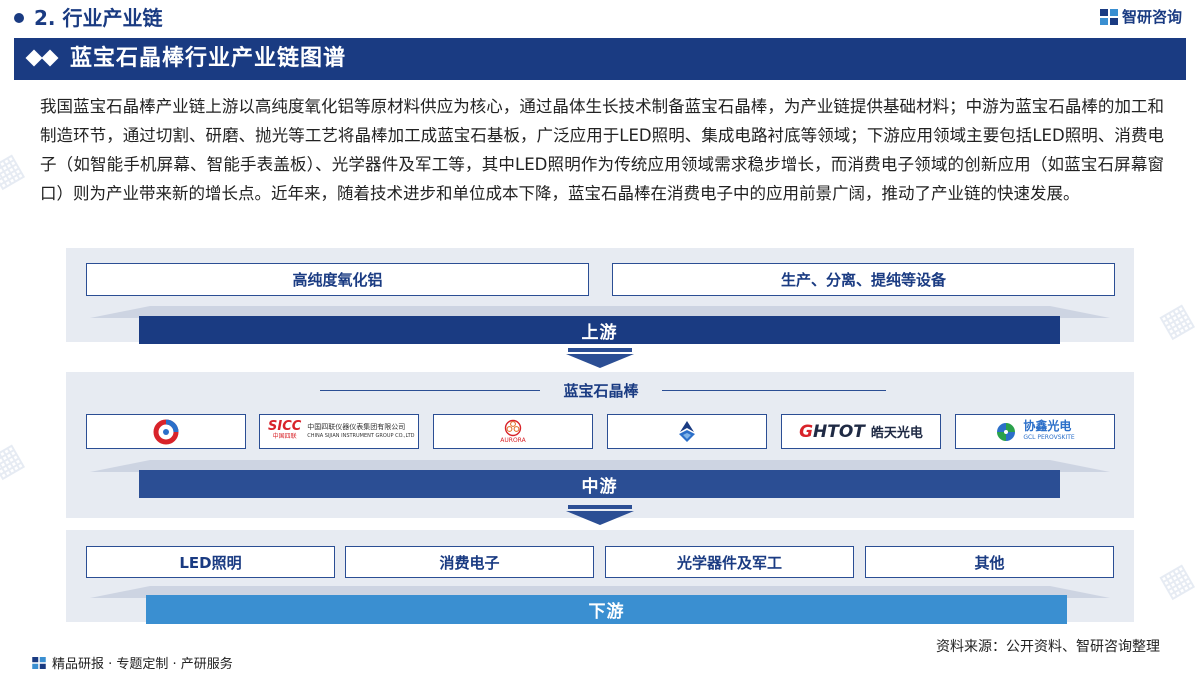  Describe the element at coordinates (208, 58) in the screenshot. I see `page-title: 蓝宝石晶棒行业产业链图谱` at that location.